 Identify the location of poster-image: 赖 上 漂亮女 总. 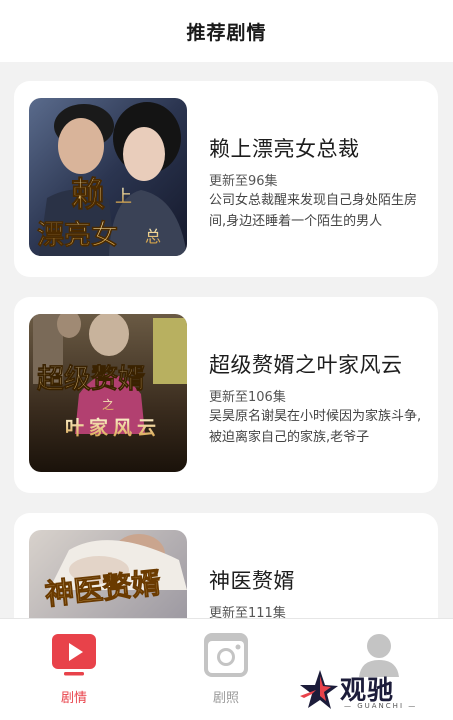
(108, 177).